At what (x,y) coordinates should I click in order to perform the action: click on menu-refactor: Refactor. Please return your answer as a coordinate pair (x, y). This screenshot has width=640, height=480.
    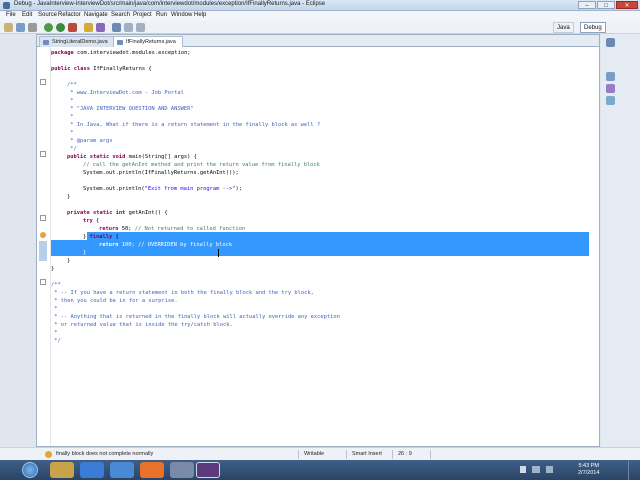
    Looking at the image, I should click on (69, 15).